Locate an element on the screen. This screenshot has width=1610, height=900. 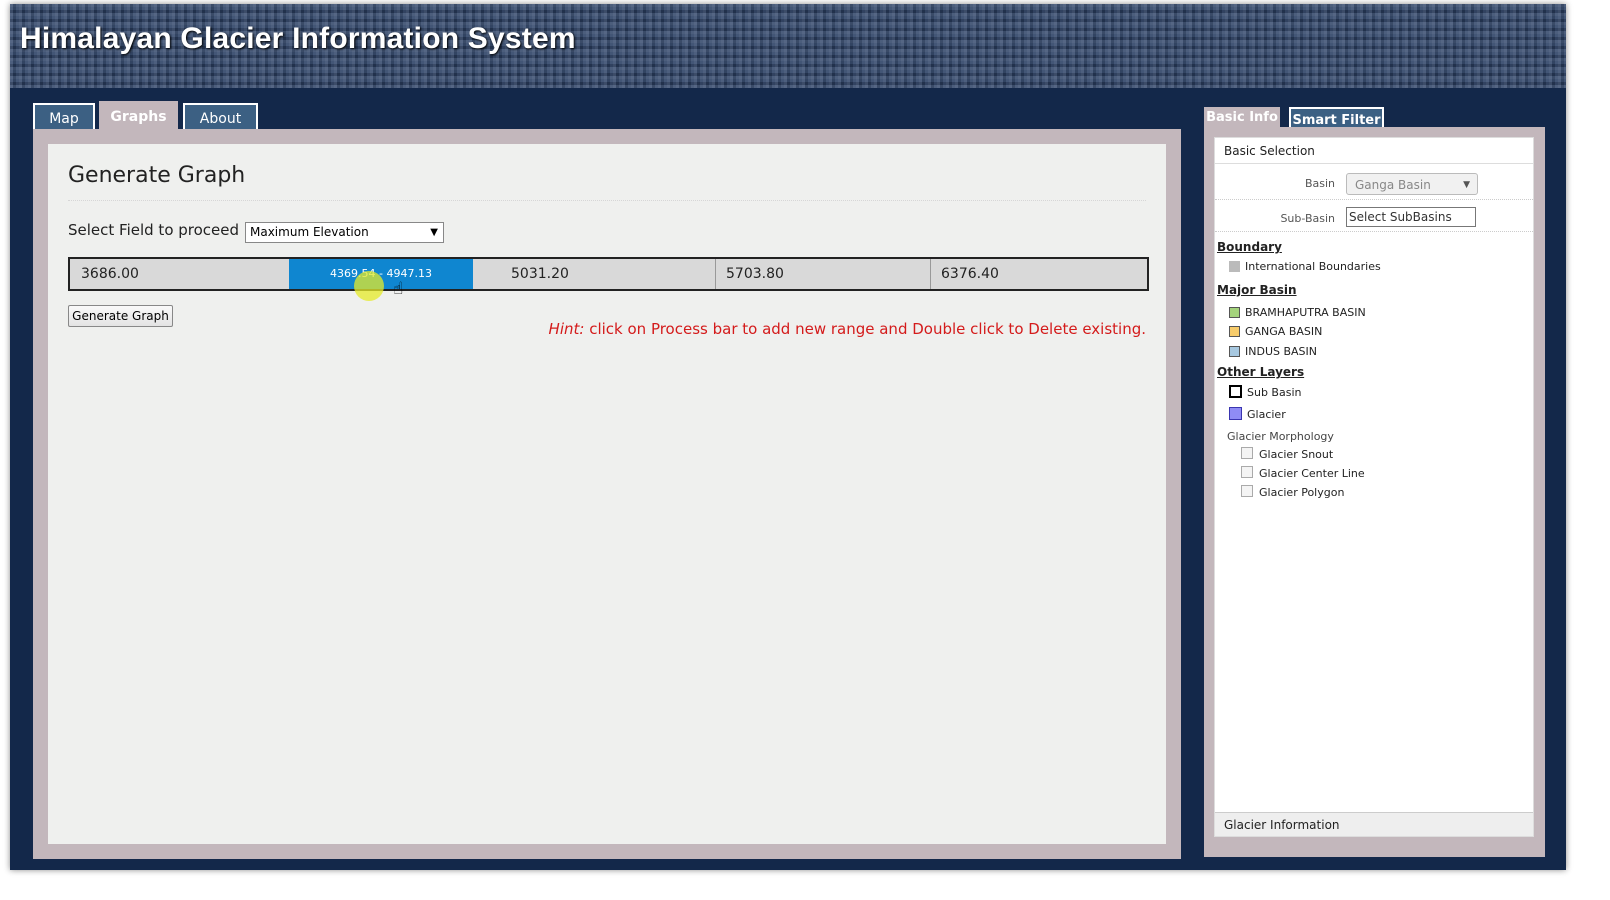
checkbox-glacier-polygon is located at coordinates (1247, 491).